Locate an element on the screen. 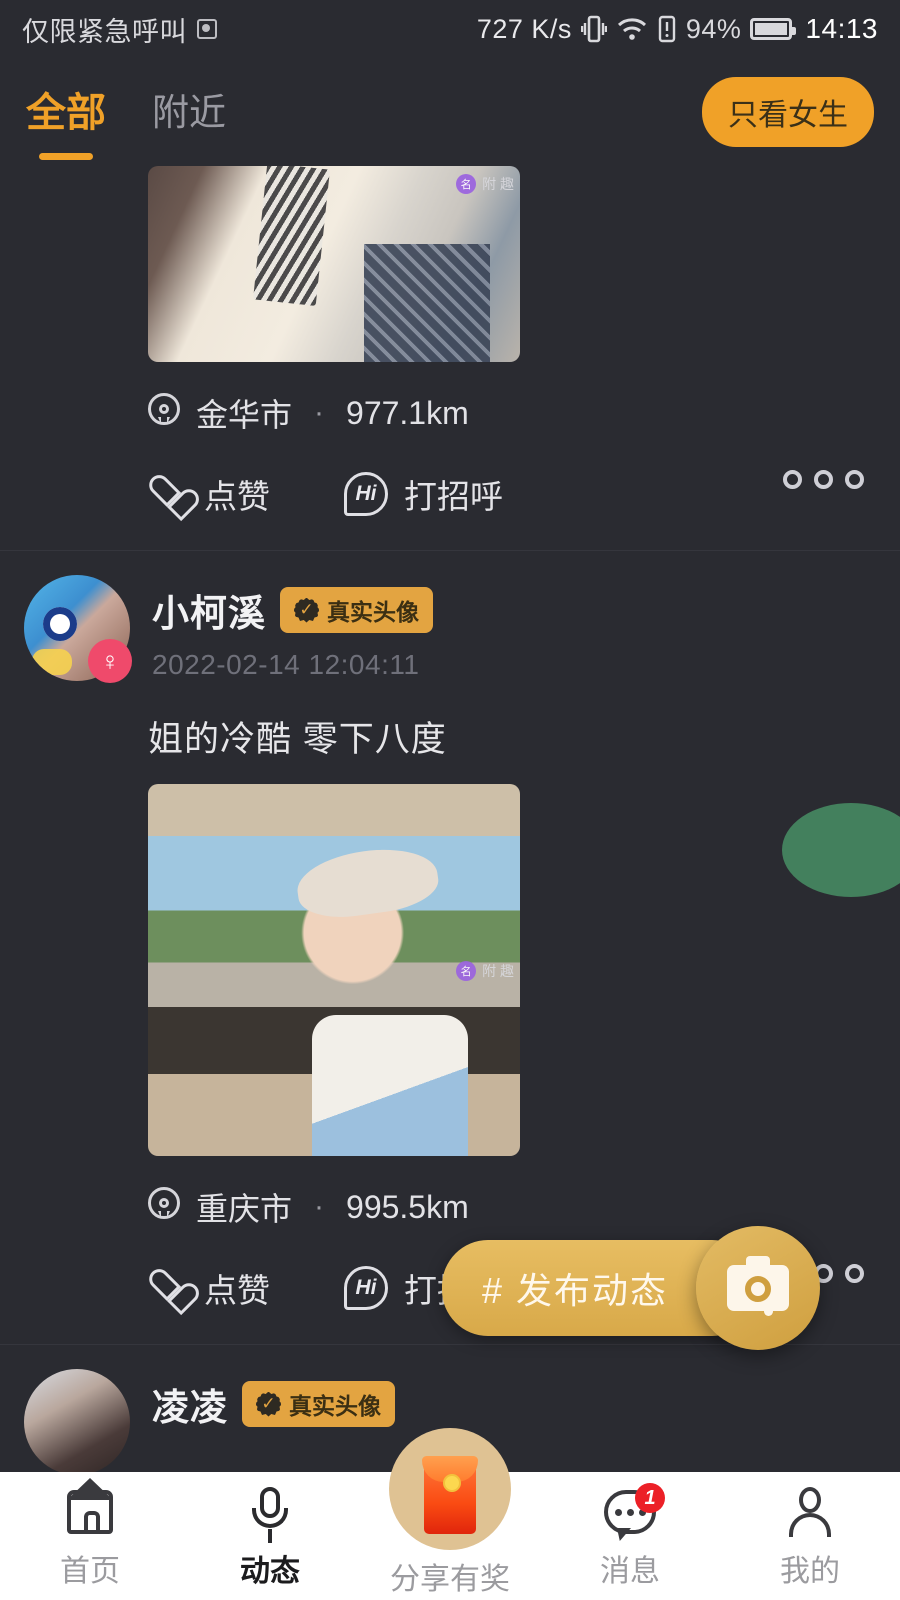 The height and width of the screenshot is (1600, 900). location-distance: 995.5km is located at coordinates (407, 1206).